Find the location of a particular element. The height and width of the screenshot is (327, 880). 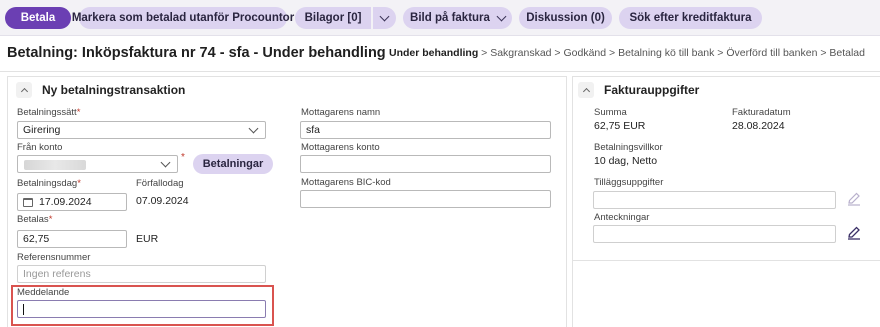

anteckningar-label: Anteckningar is located at coordinates (622, 217).